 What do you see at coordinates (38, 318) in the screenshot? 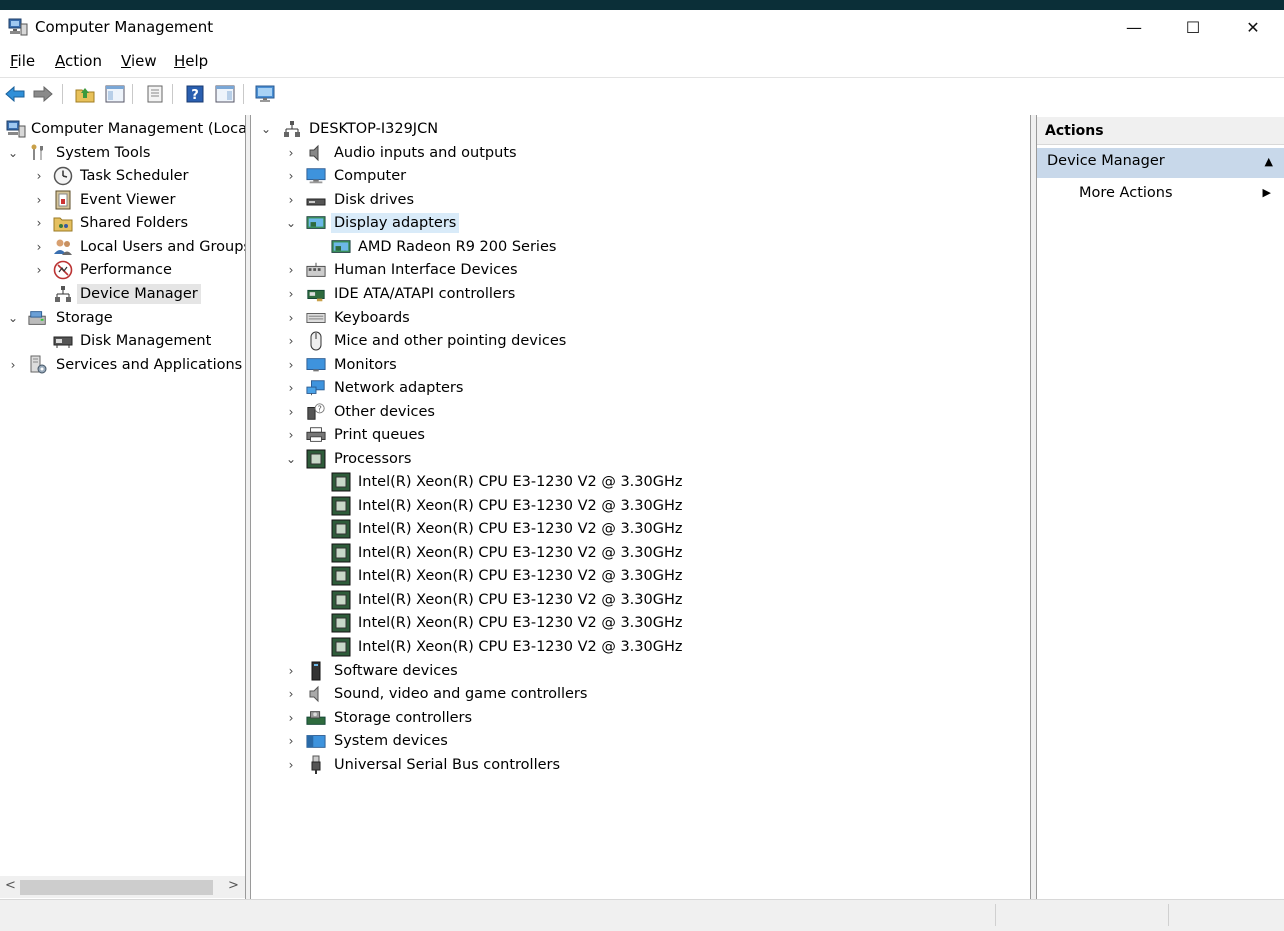
I see `storage-icon` at bounding box center [38, 318].